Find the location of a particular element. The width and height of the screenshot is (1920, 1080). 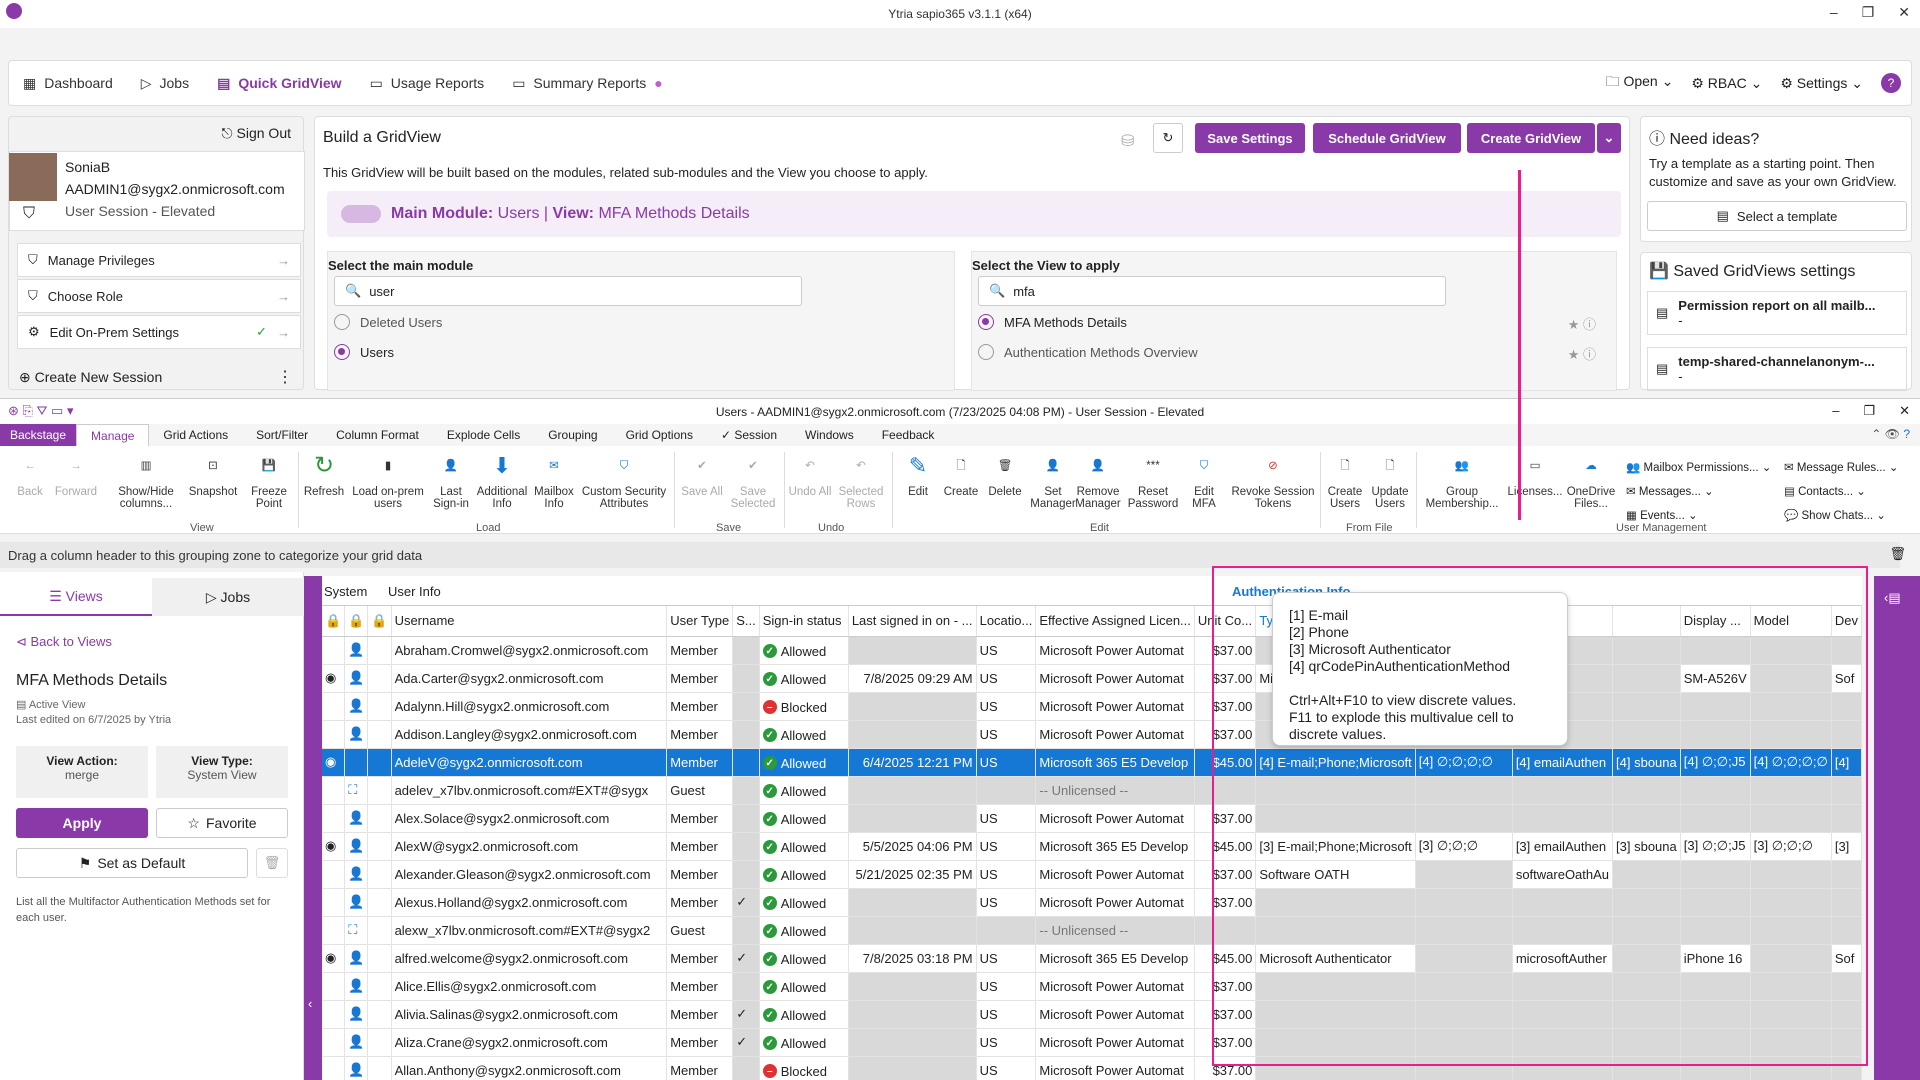

tab-jobs-pane: ▷ Jobs is located at coordinates (228, 597).